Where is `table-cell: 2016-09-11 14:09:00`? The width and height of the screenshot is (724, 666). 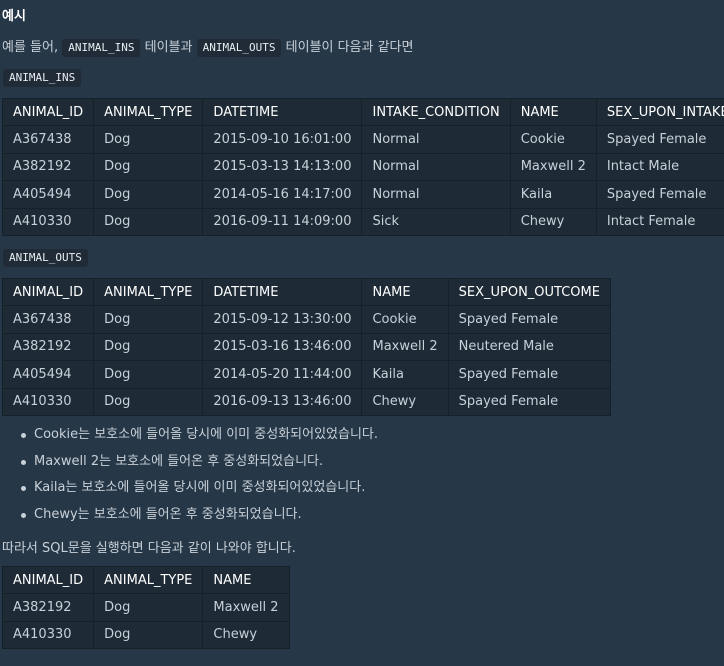
table-cell: 2016-09-11 14:09:00 is located at coordinates (282, 221).